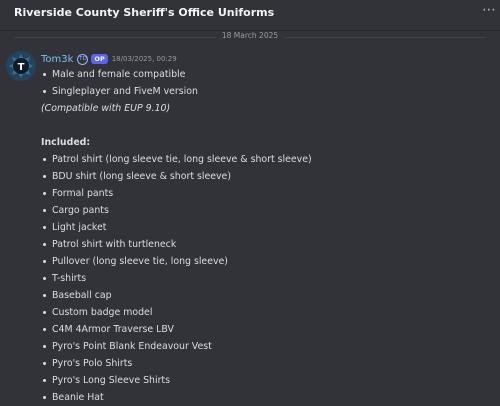 The image size is (500, 406). What do you see at coordinates (176, 176) in the screenshot?
I see `list-item: BDU shirt (long sleeve & short sleeve)` at bounding box center [176, 176].